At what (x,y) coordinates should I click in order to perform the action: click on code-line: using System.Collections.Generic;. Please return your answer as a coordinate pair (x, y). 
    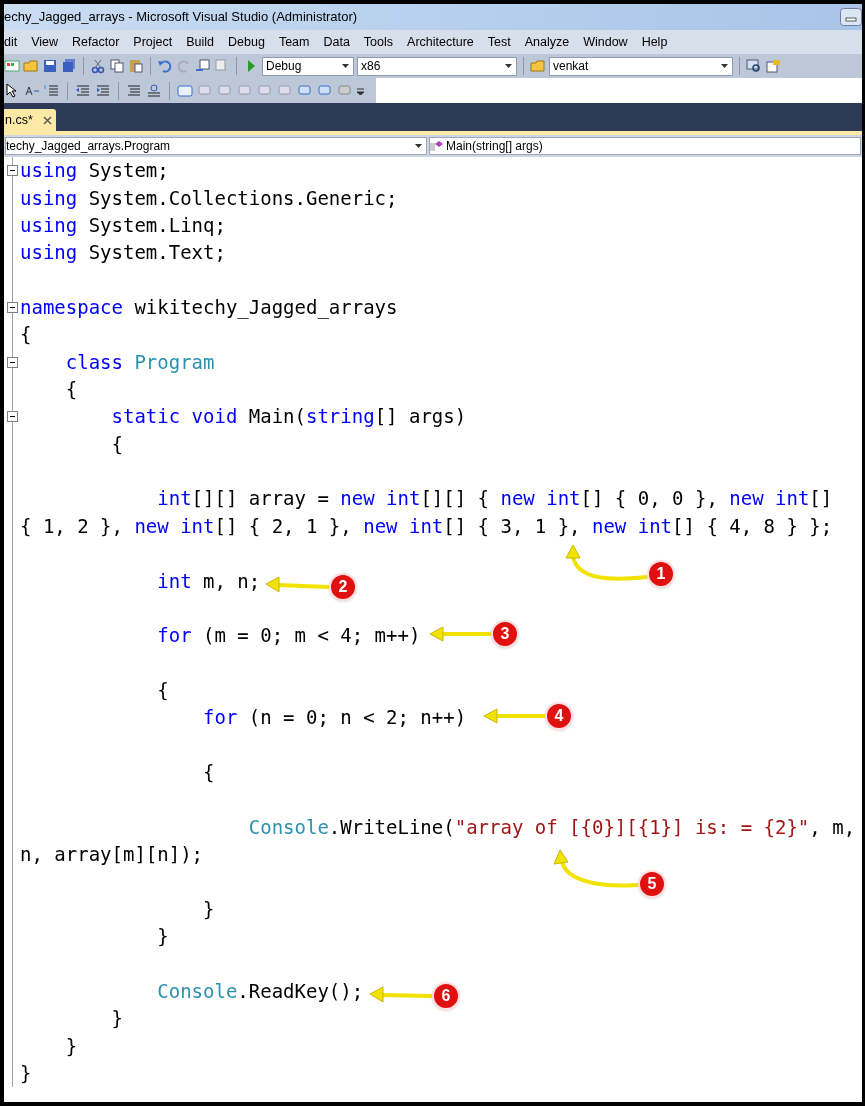
    Looking at the image, I should click on (209, 198).